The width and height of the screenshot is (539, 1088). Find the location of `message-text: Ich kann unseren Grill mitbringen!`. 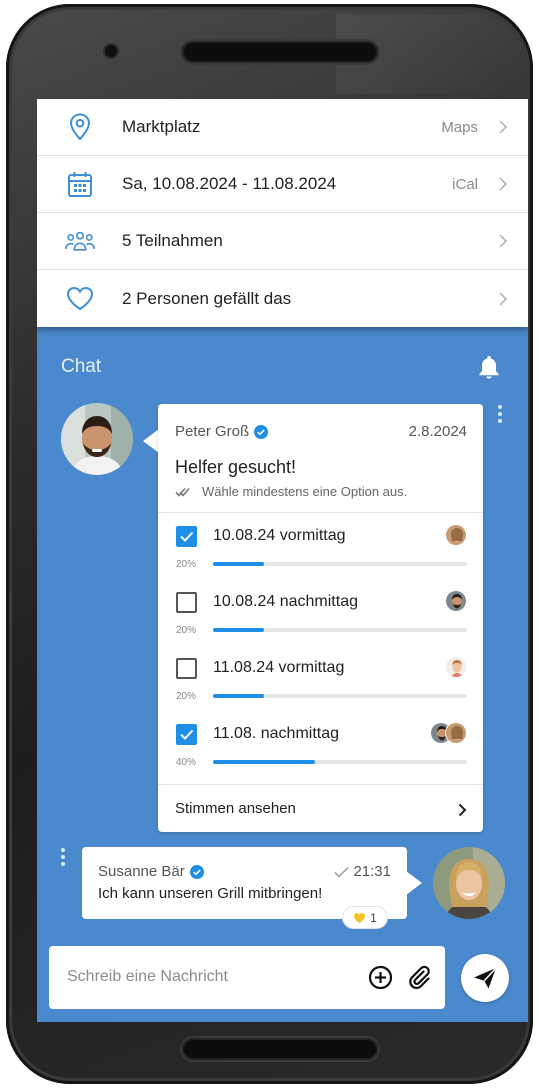

message-text: Ich kann unseren Grill mitbringen! is located at coordinates (210, 893).